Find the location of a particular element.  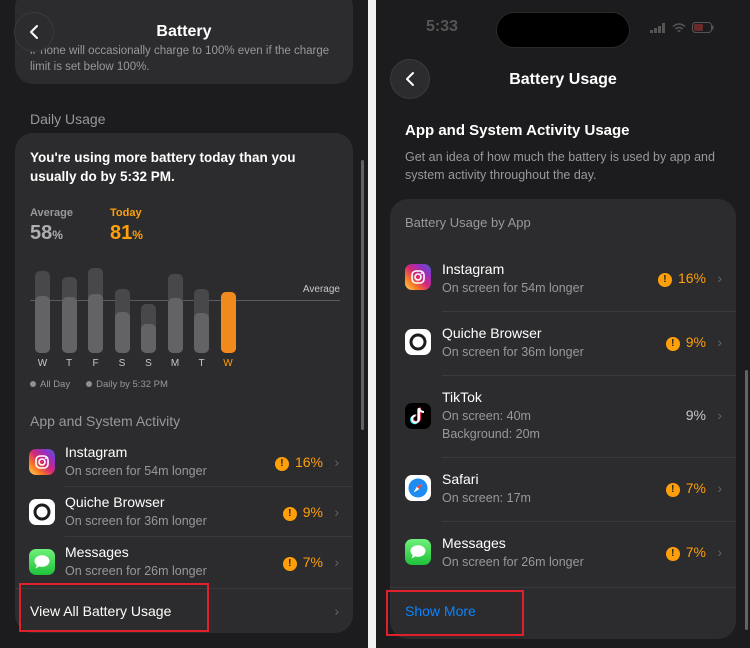

average-value: 58% is located at coordinates (46, 233).